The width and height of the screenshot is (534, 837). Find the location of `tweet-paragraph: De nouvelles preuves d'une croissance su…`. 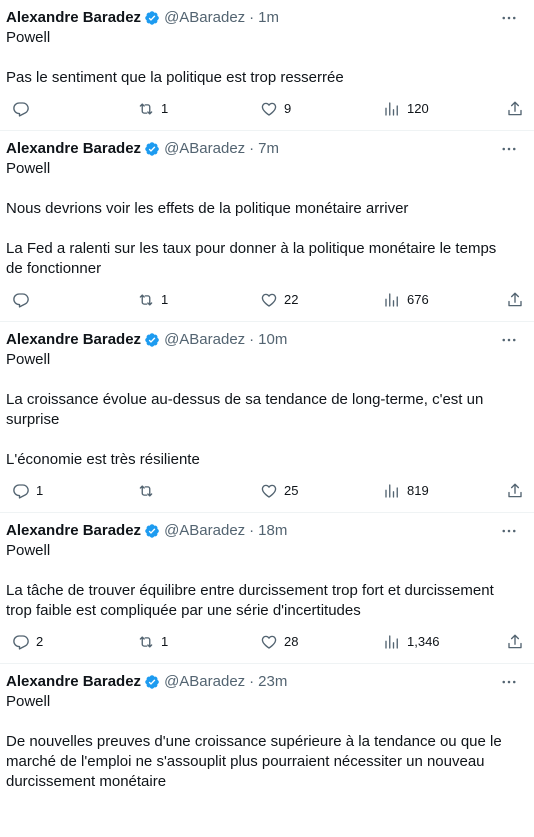

tweet-paragraph: De nouvelles preuves d'une croissance su… is located at coordinates (254, 761).